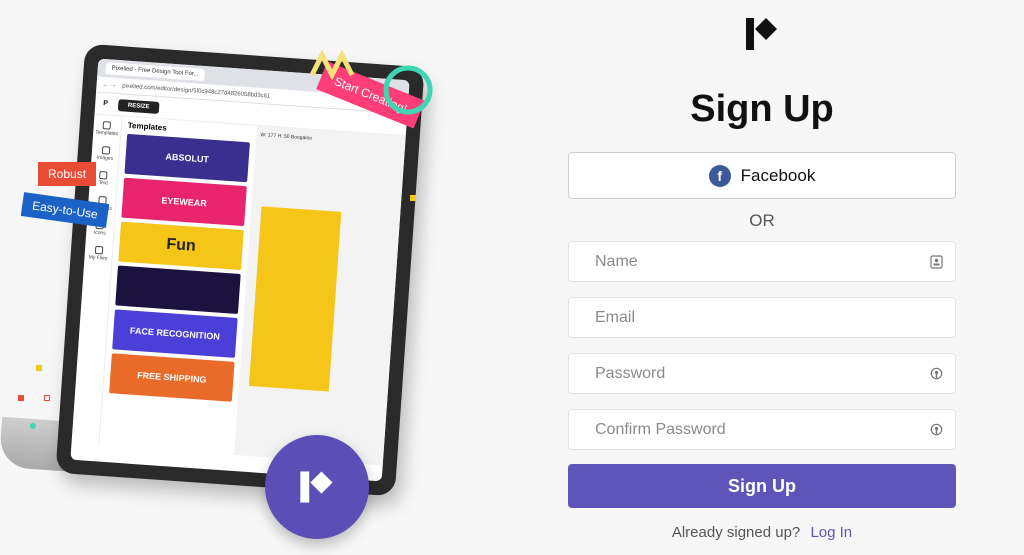 The width and height of the screenshot is (1024, 555). Describe the element at coordinates (283, 137) in the screenshot. I see `canvas-height: H: 50` at that location.